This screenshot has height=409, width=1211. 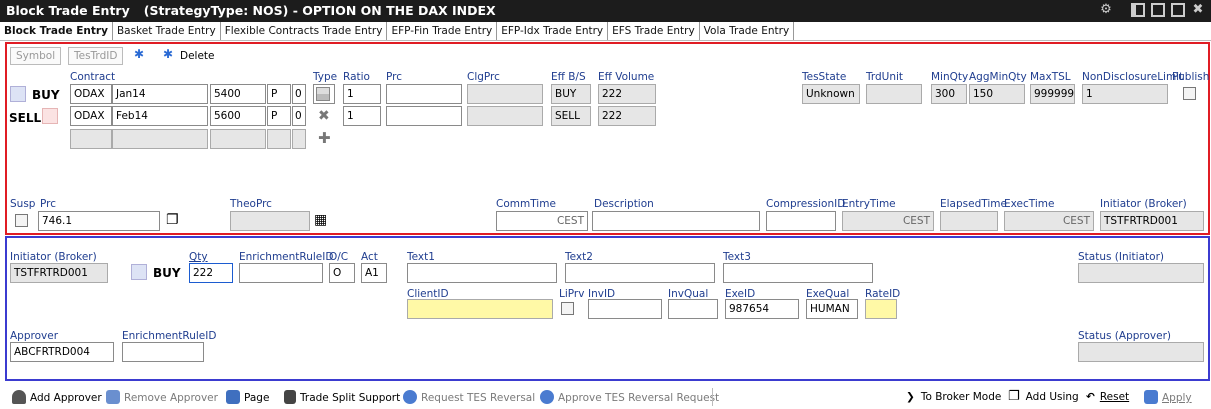 I want to click on close-icon: ✖, so click(x=1198, y=10).